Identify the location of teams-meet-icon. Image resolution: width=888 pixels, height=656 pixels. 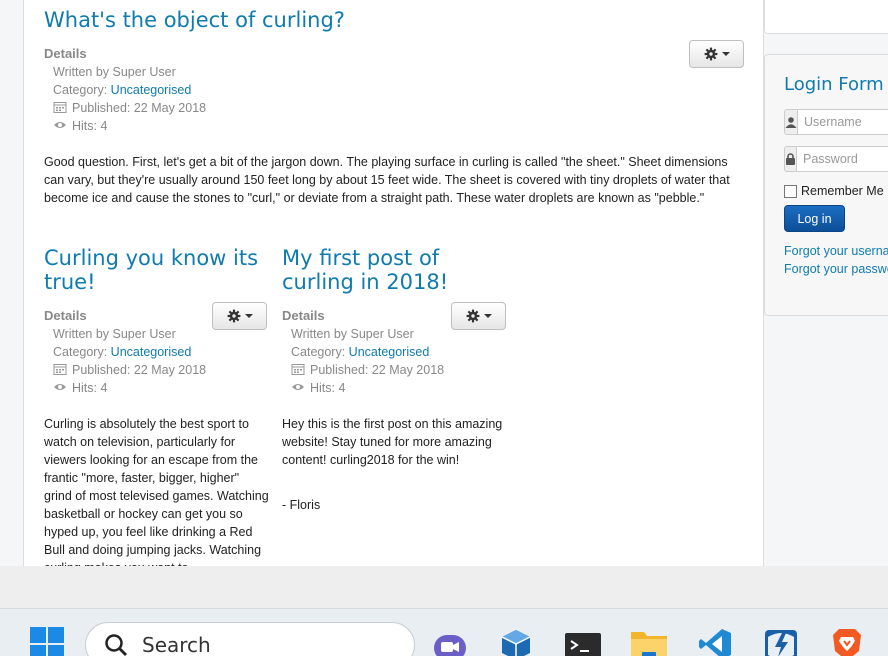
(450, 641).